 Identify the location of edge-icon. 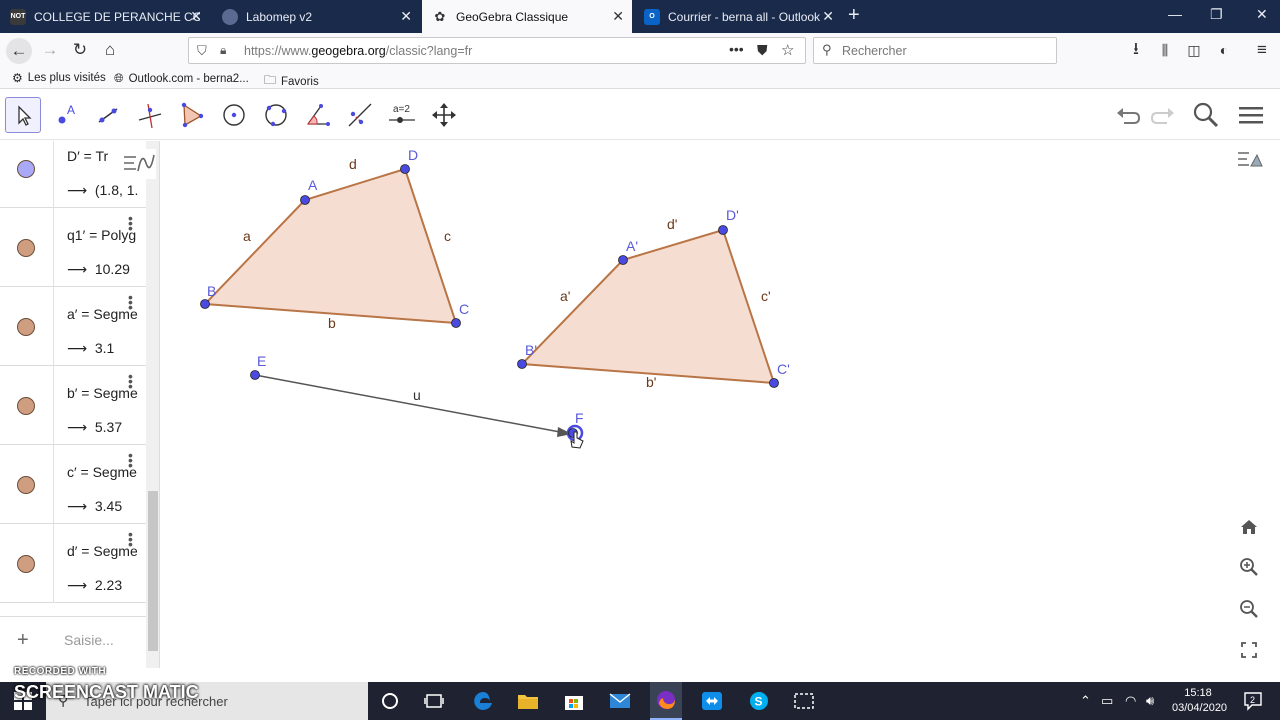
(483, 701).